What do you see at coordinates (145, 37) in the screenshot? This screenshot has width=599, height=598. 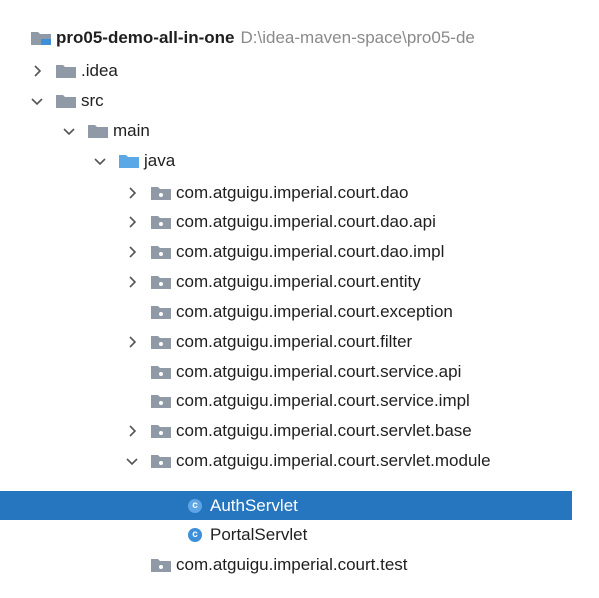 I see `project-name: pro05-demo-all-in-one` at bounding box center [145, 37].